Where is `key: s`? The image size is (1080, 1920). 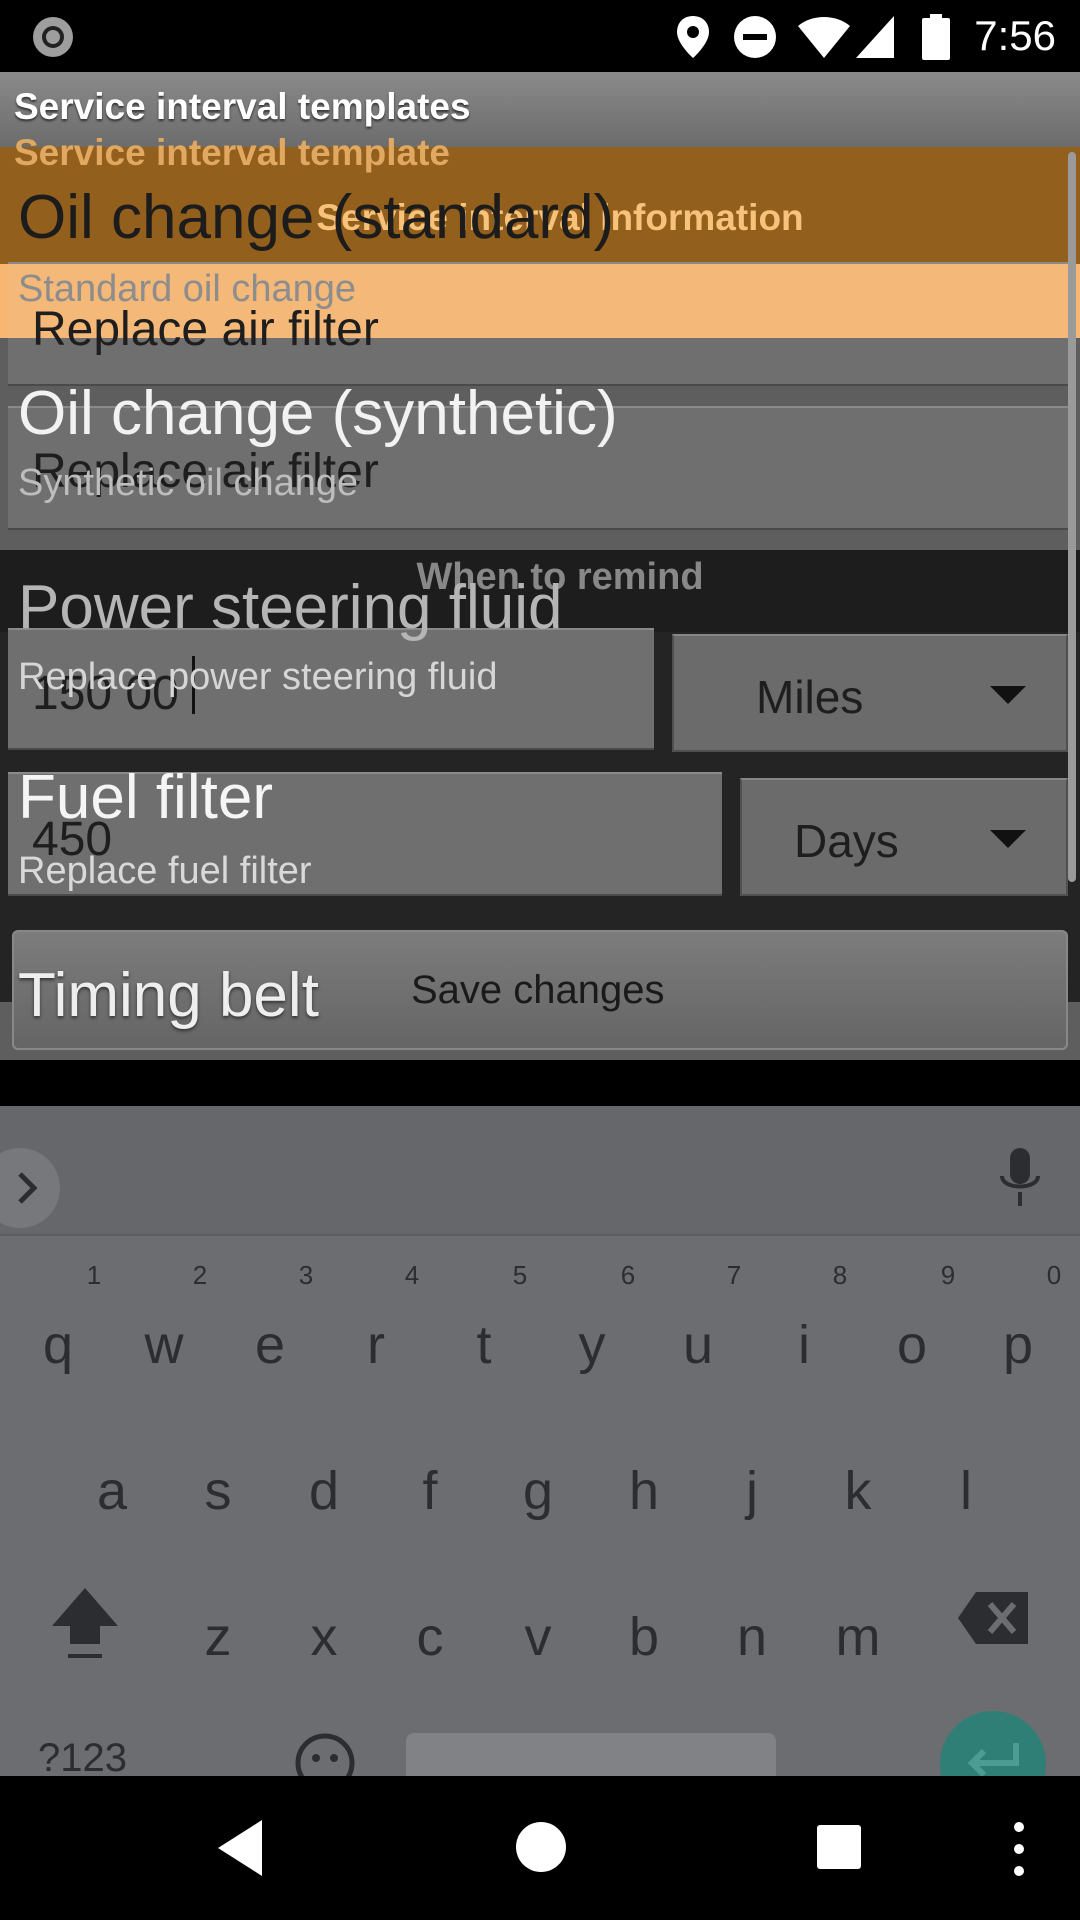
key: s is located at coordinates (218, 1491).